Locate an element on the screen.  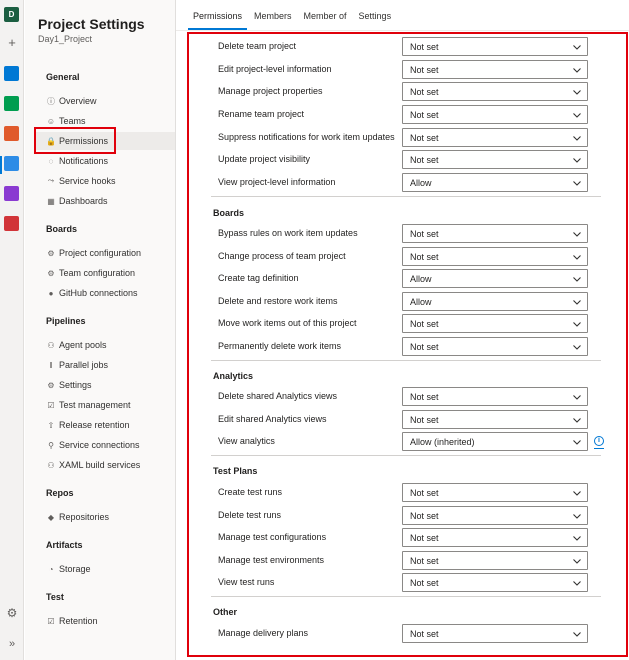
section-artifacts: Artifacts is located at coordinates (64, 545).